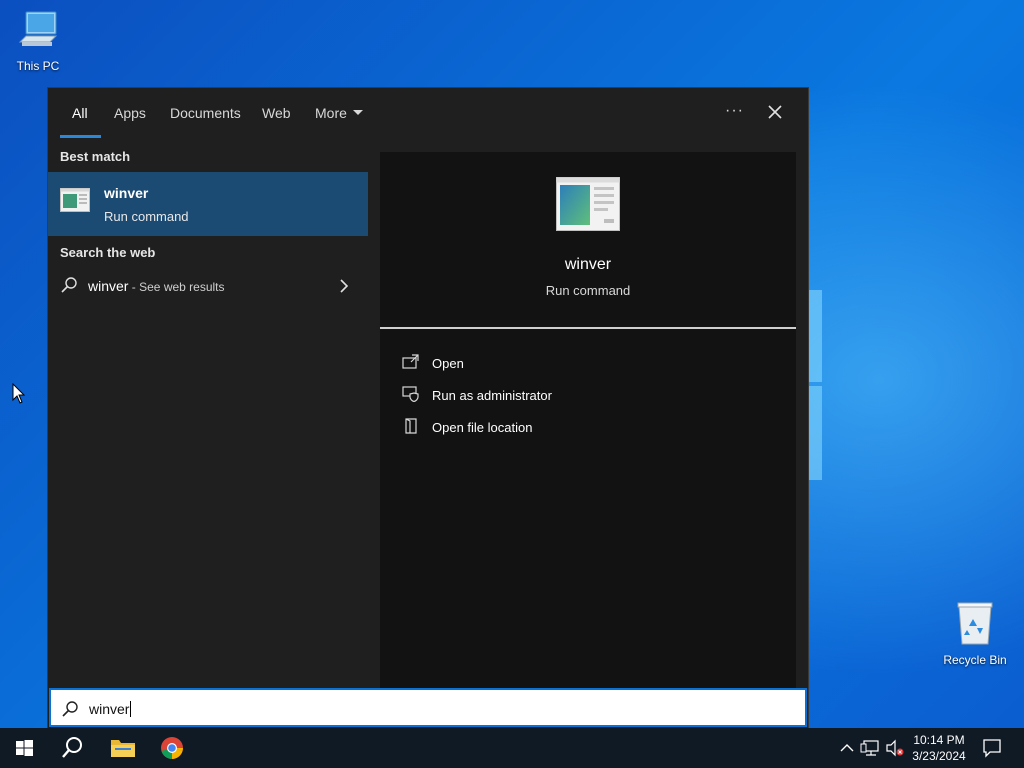  What do you see at coordinates (847, 748) in the screenshot?
I see `show-hidden-icons` at bounding box center [847, 748].